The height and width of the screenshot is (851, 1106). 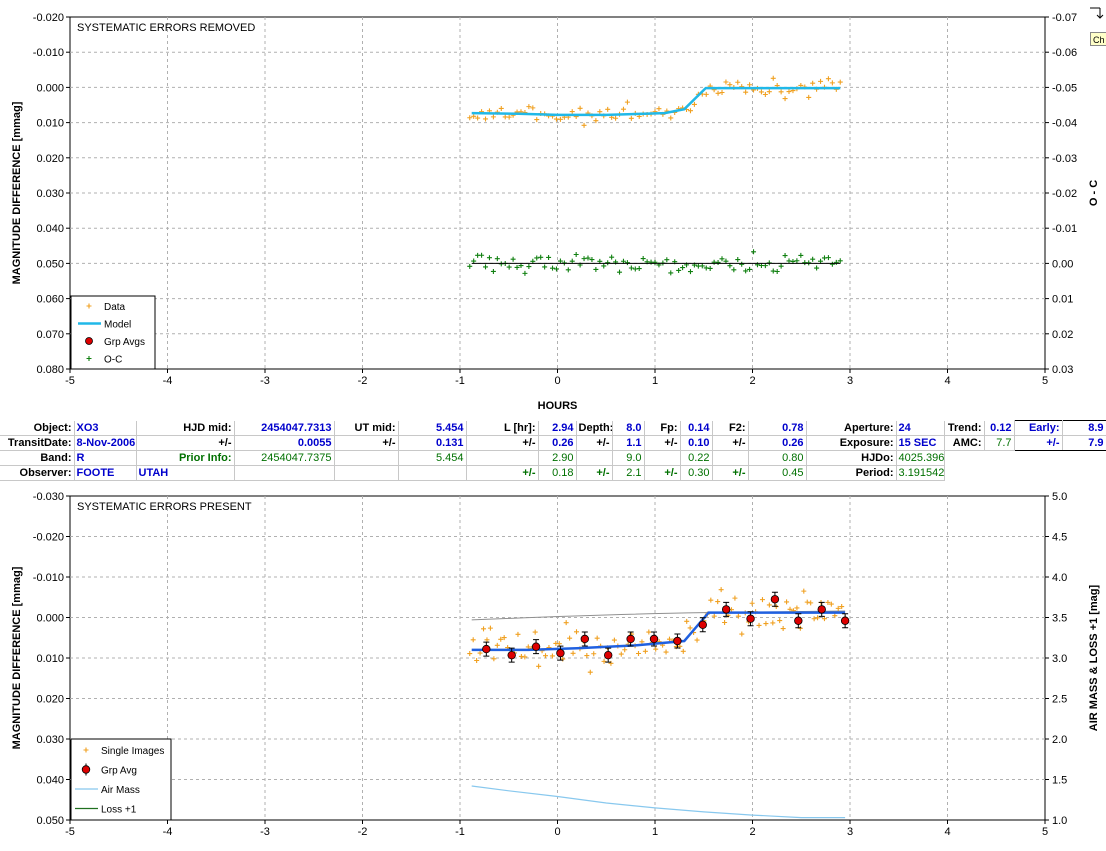 I want to click on fp-value: 0.14, so click(x=696, y=428).